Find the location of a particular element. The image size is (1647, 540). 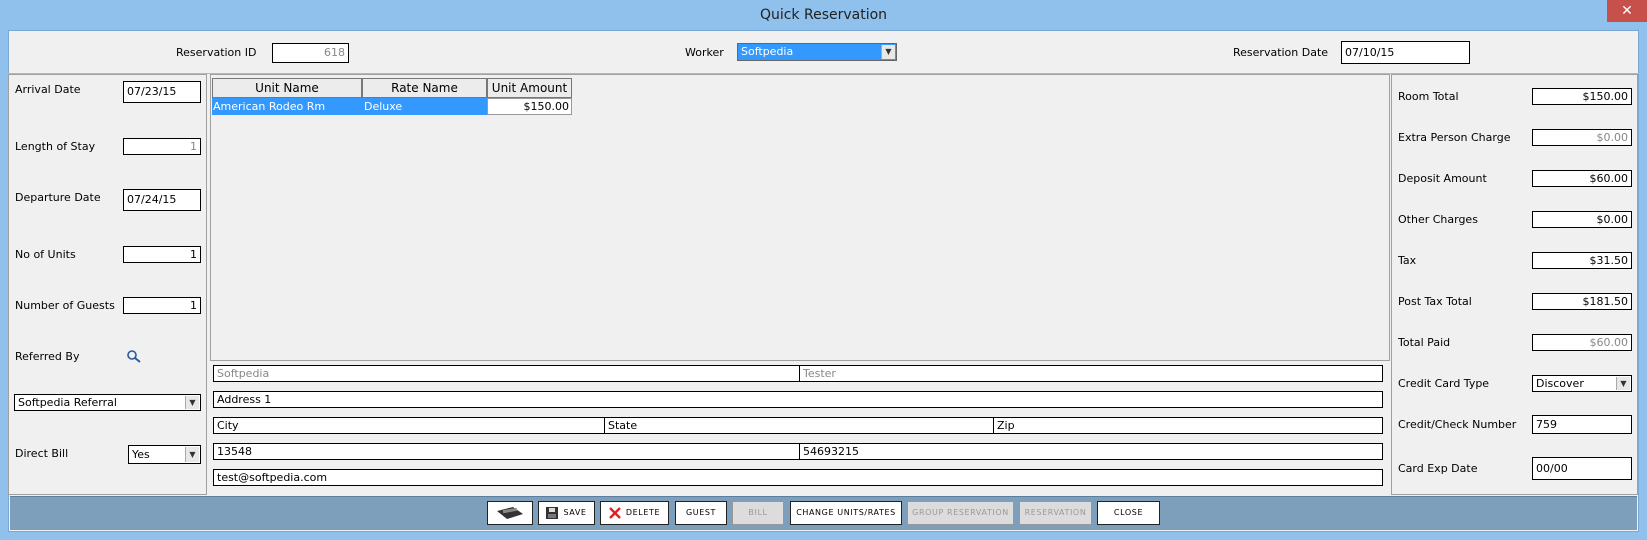

close-window-button: ✕ is located at coordinates (1627, 11).